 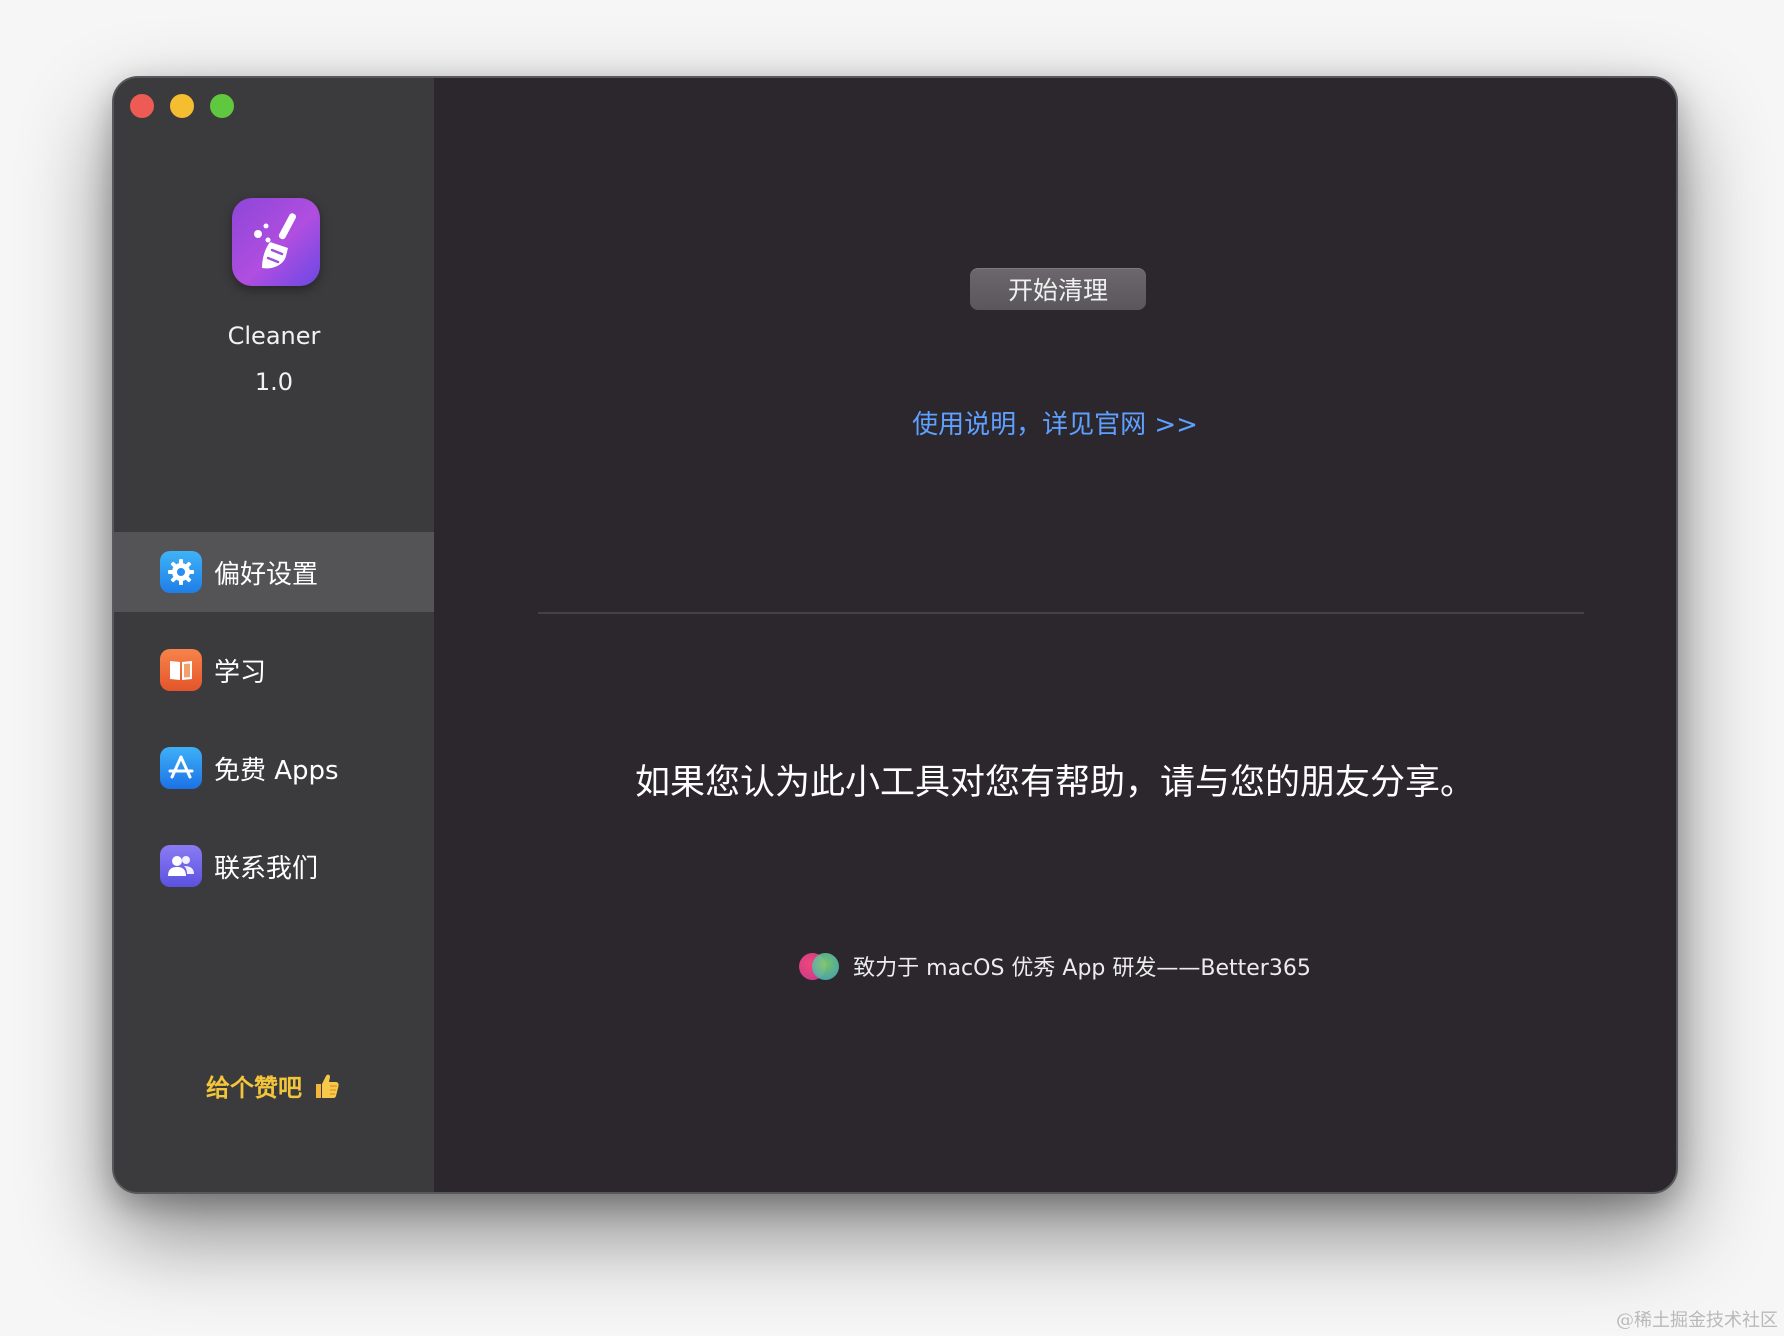 I want to click on start-clean-button: 开始清理, so click(x=1058, y=289).